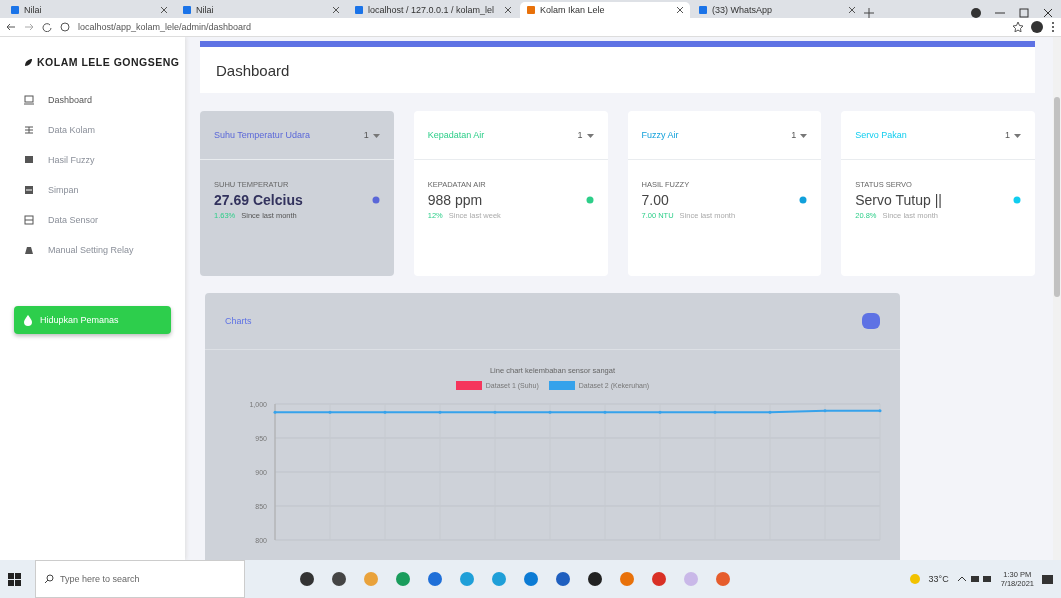  I want to click on star-icon, so click(1018, 27).